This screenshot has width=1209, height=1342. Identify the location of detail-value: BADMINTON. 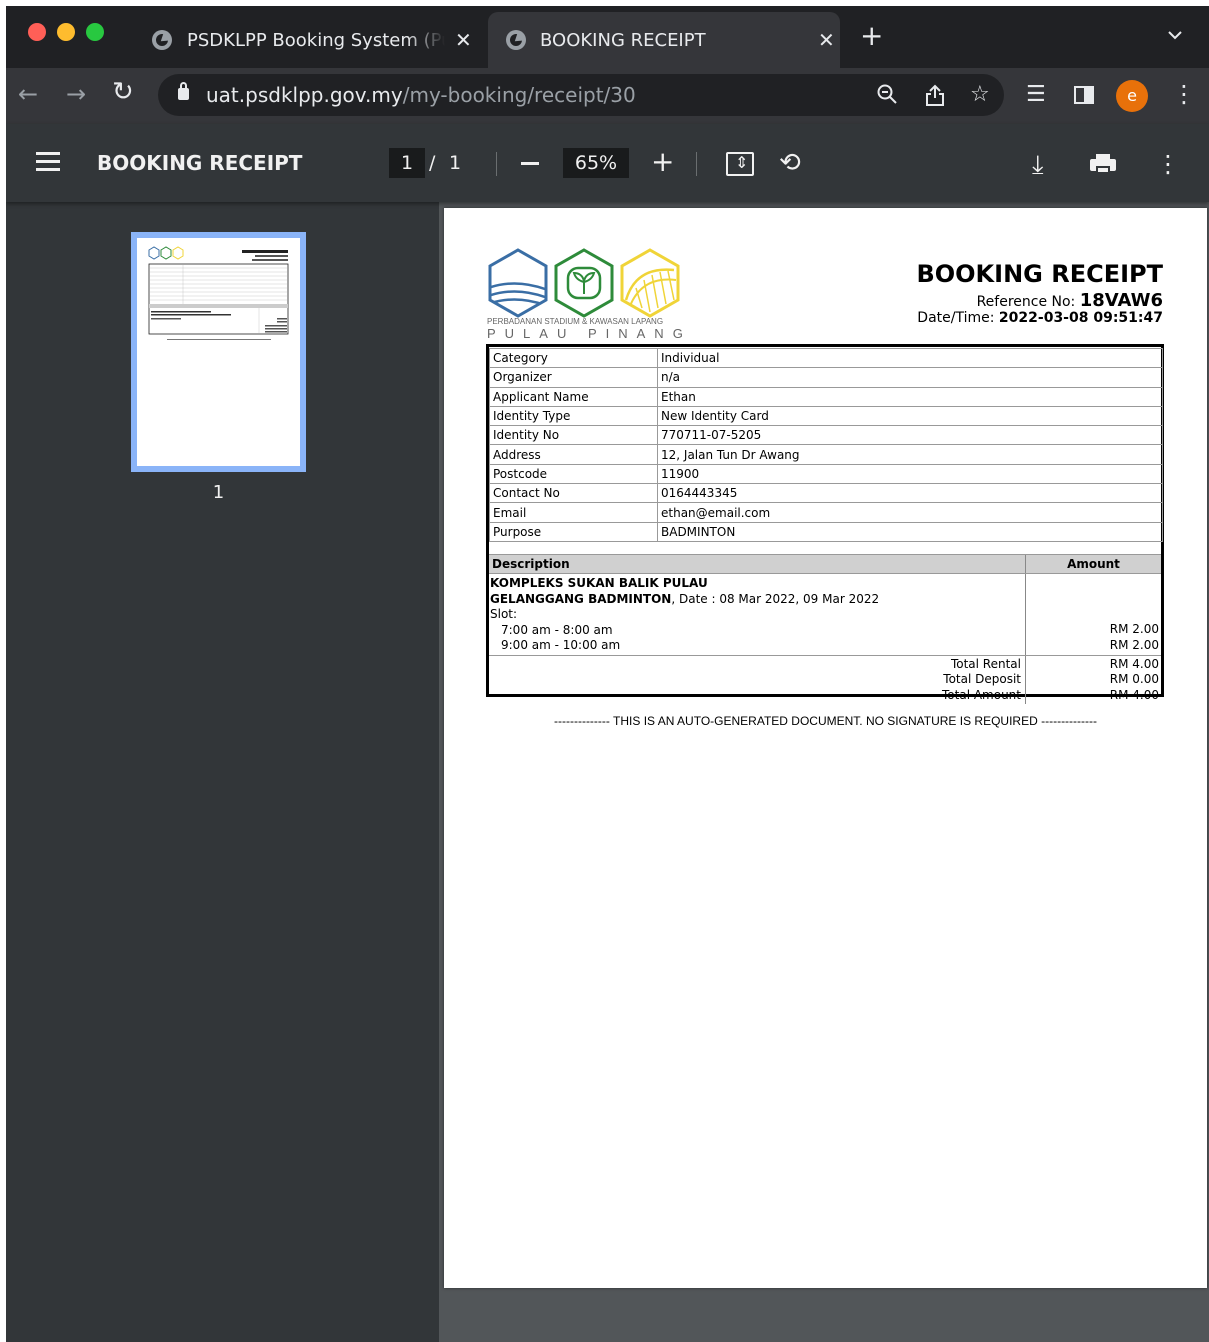
(910, 531).